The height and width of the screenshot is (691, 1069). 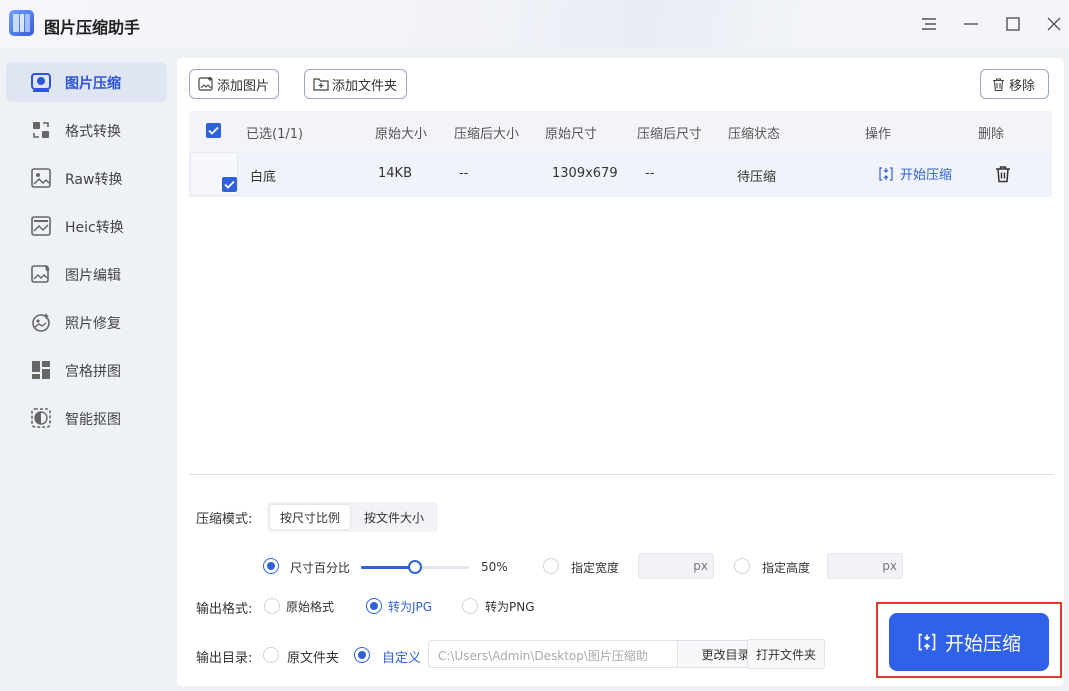 What do you see at coordinates (229, 184) in the screenshot?
I see `row-checkbox` at bounding box center [229, 184].